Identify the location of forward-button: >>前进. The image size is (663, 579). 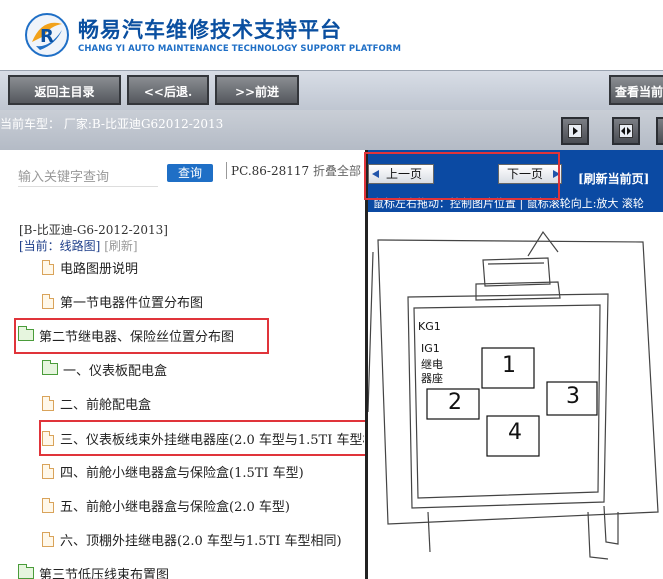
(257, 90).